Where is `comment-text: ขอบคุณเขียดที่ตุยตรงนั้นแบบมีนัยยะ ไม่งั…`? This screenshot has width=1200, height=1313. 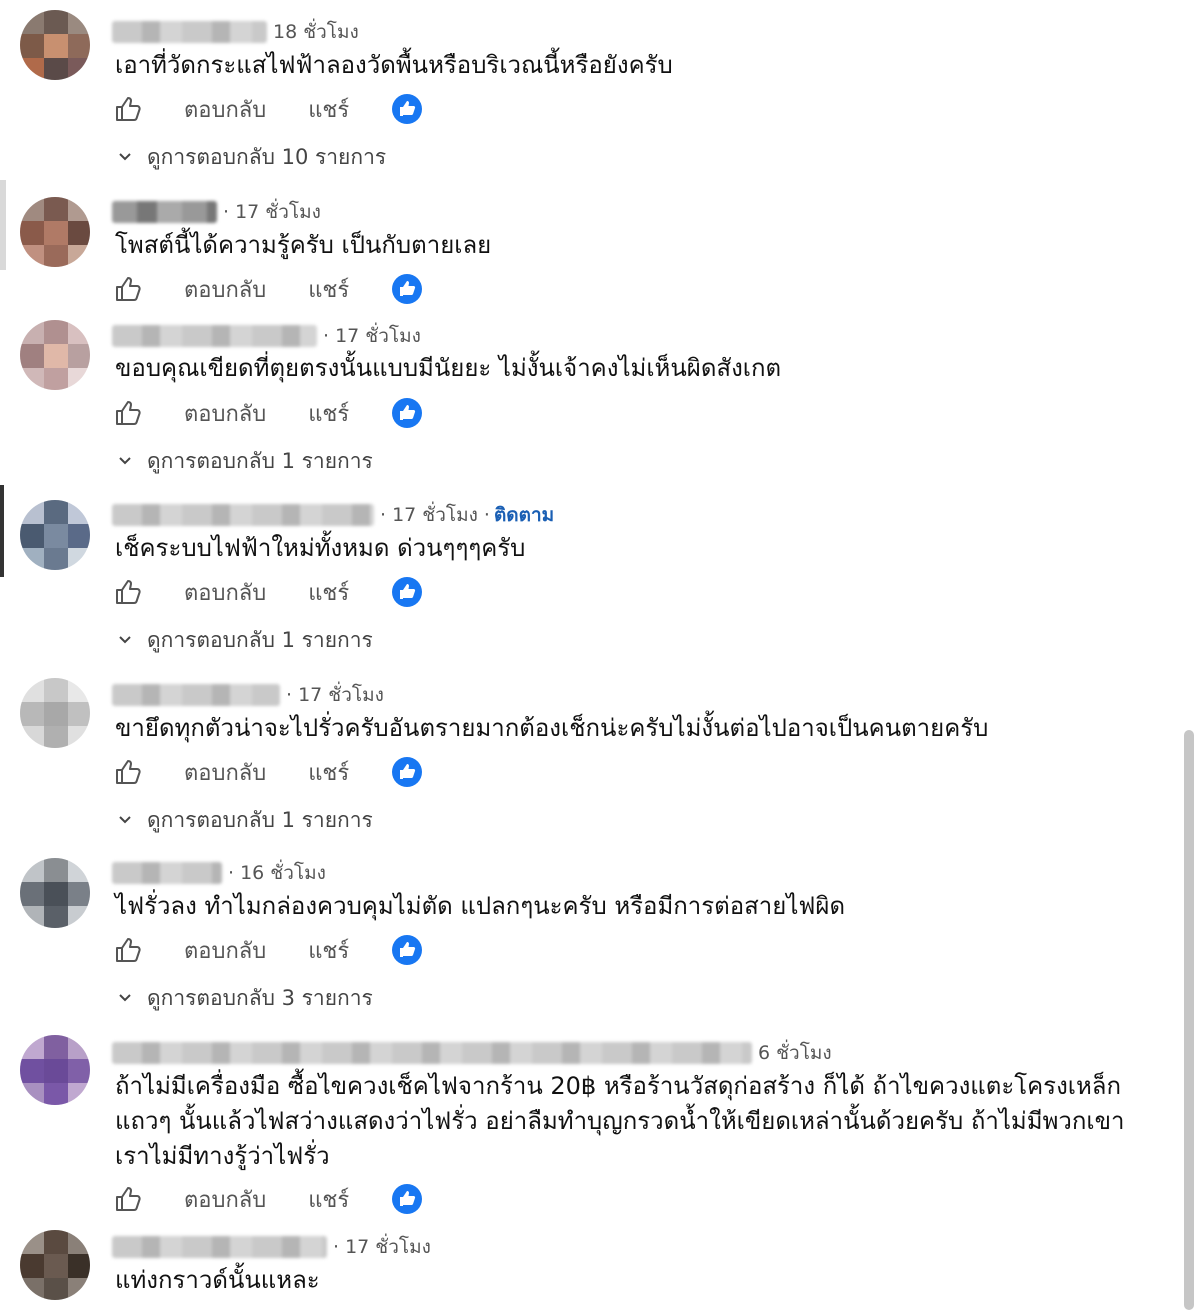 comment-text: ขอบคุณเขียดที่ตุยตรงนั้นแบบมีนัยยะ ไม่งั… is located at coordinates (448, 368).